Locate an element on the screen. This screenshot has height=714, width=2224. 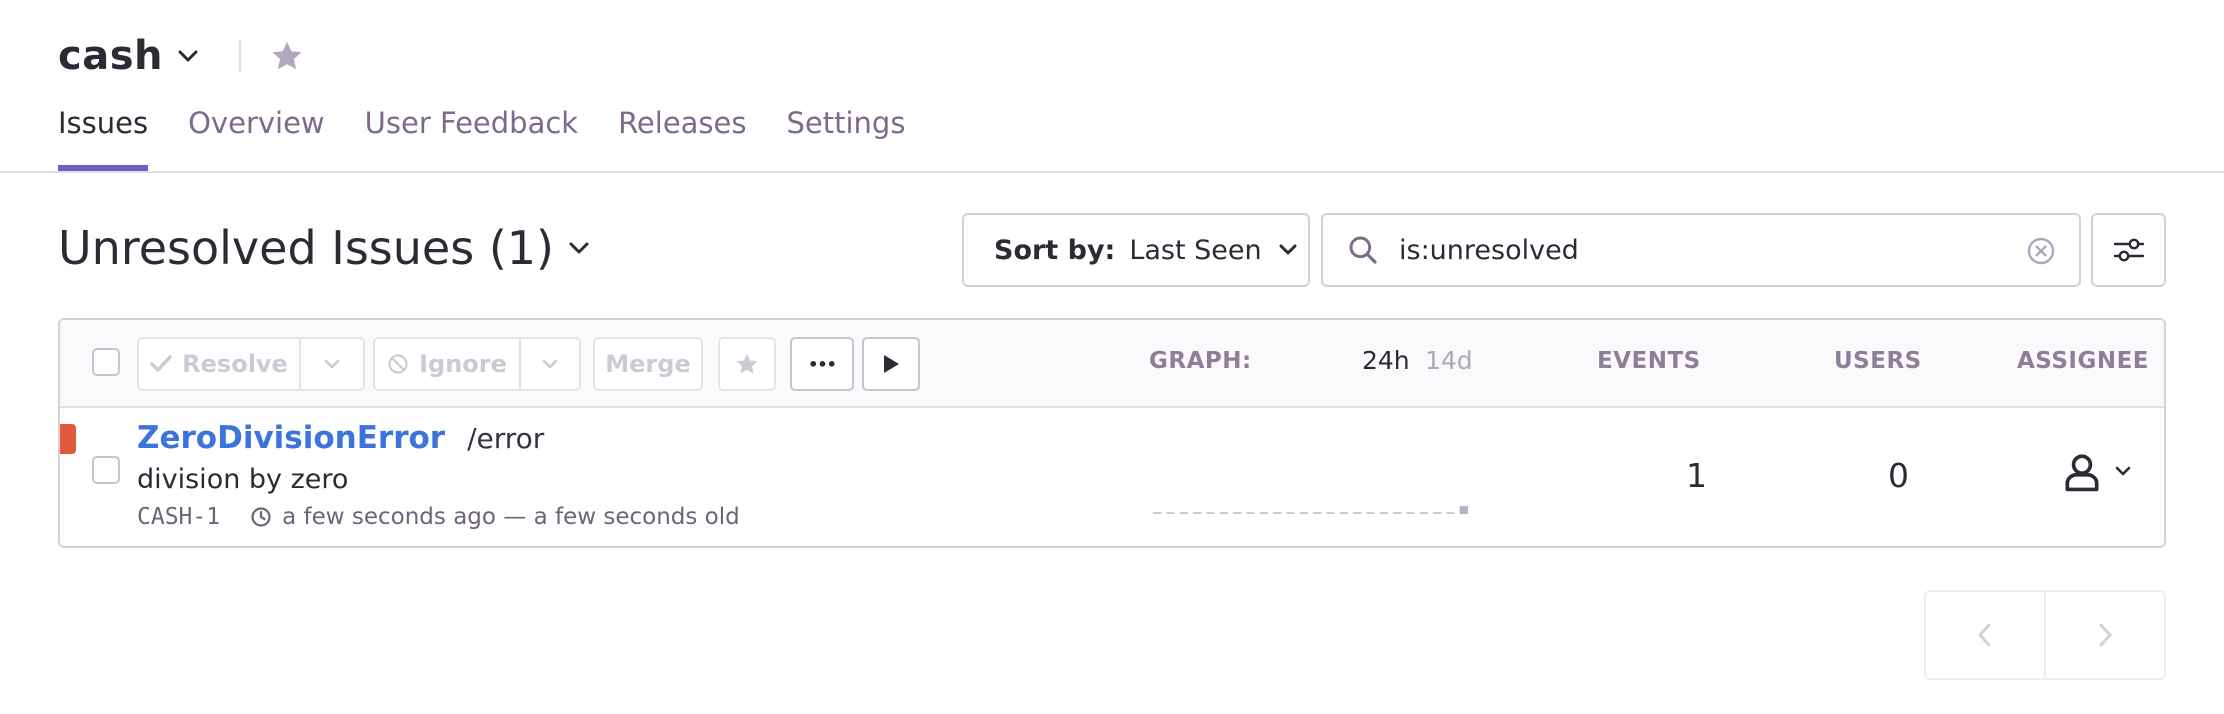
bookmark-button-group is located at coordinates (747, 364).